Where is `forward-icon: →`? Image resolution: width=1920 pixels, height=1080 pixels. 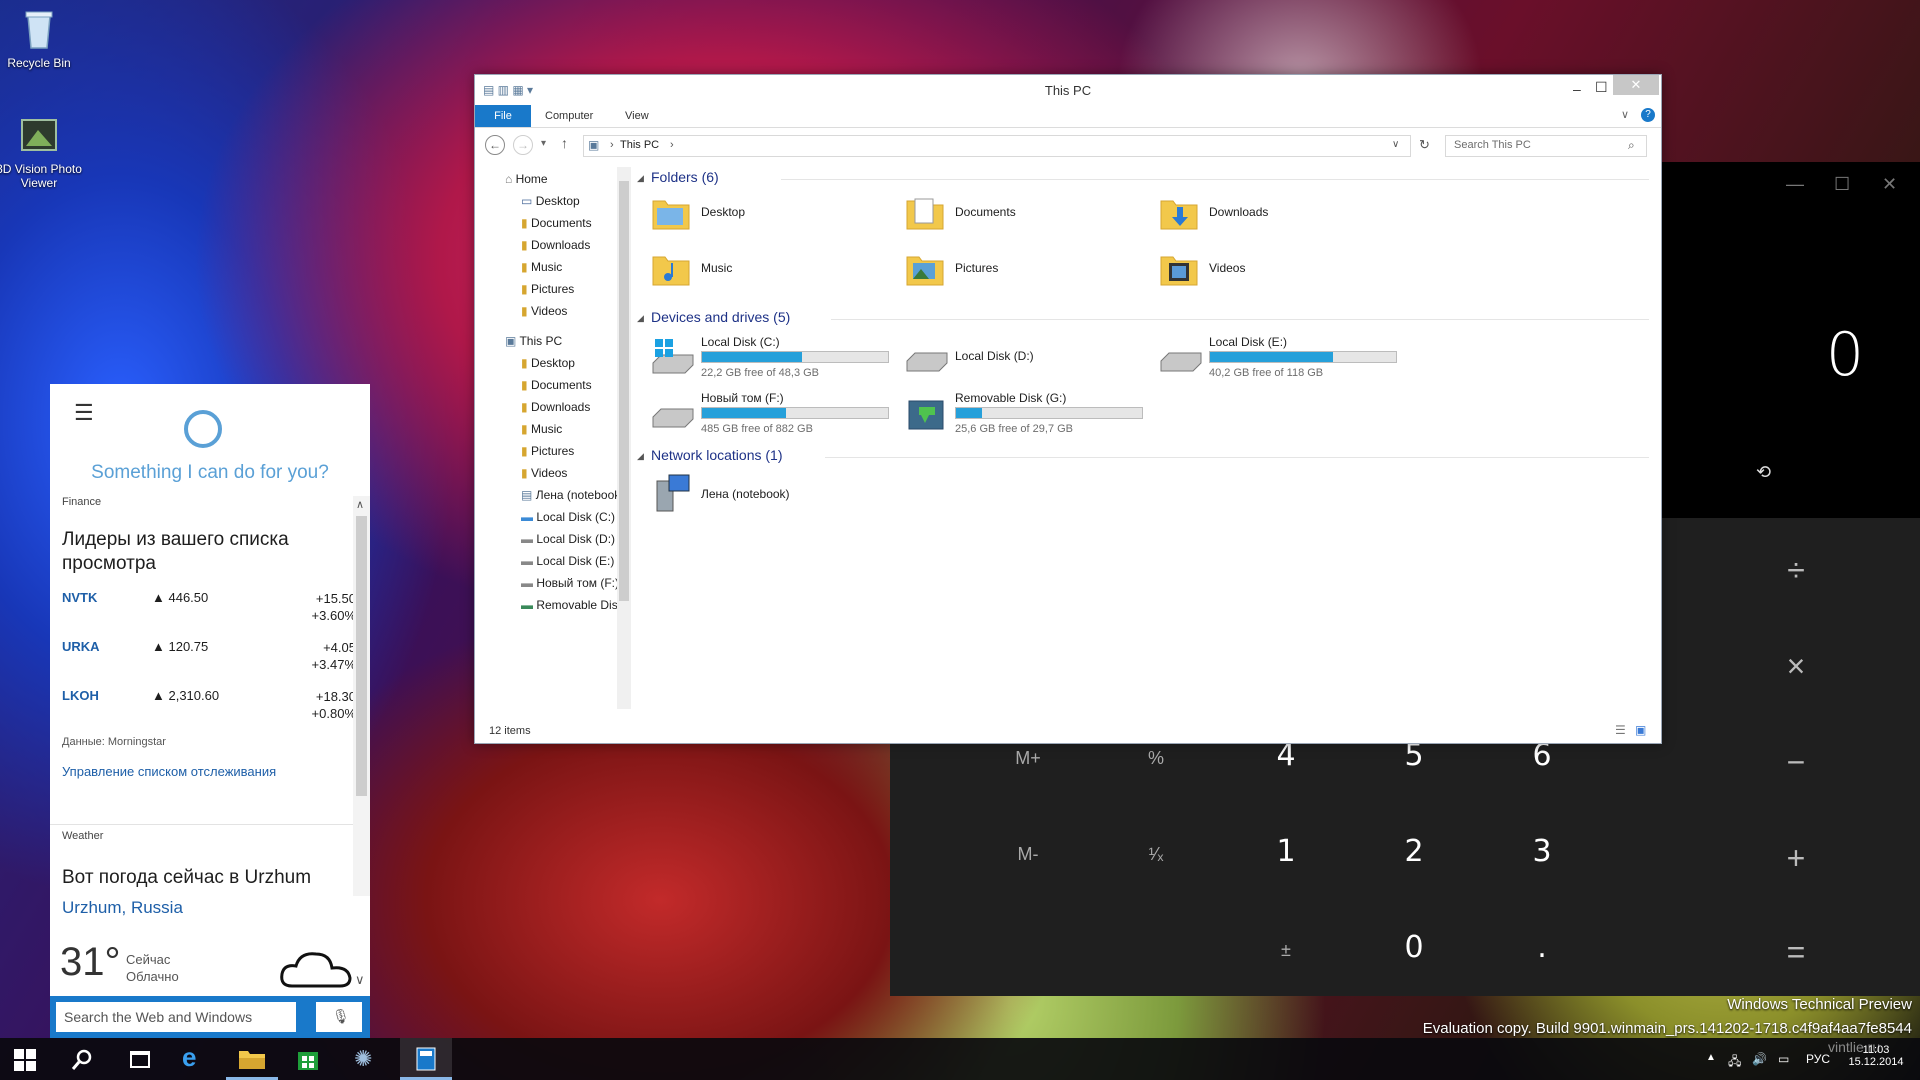 forward-icon: → is located at coordinates (523, 145).